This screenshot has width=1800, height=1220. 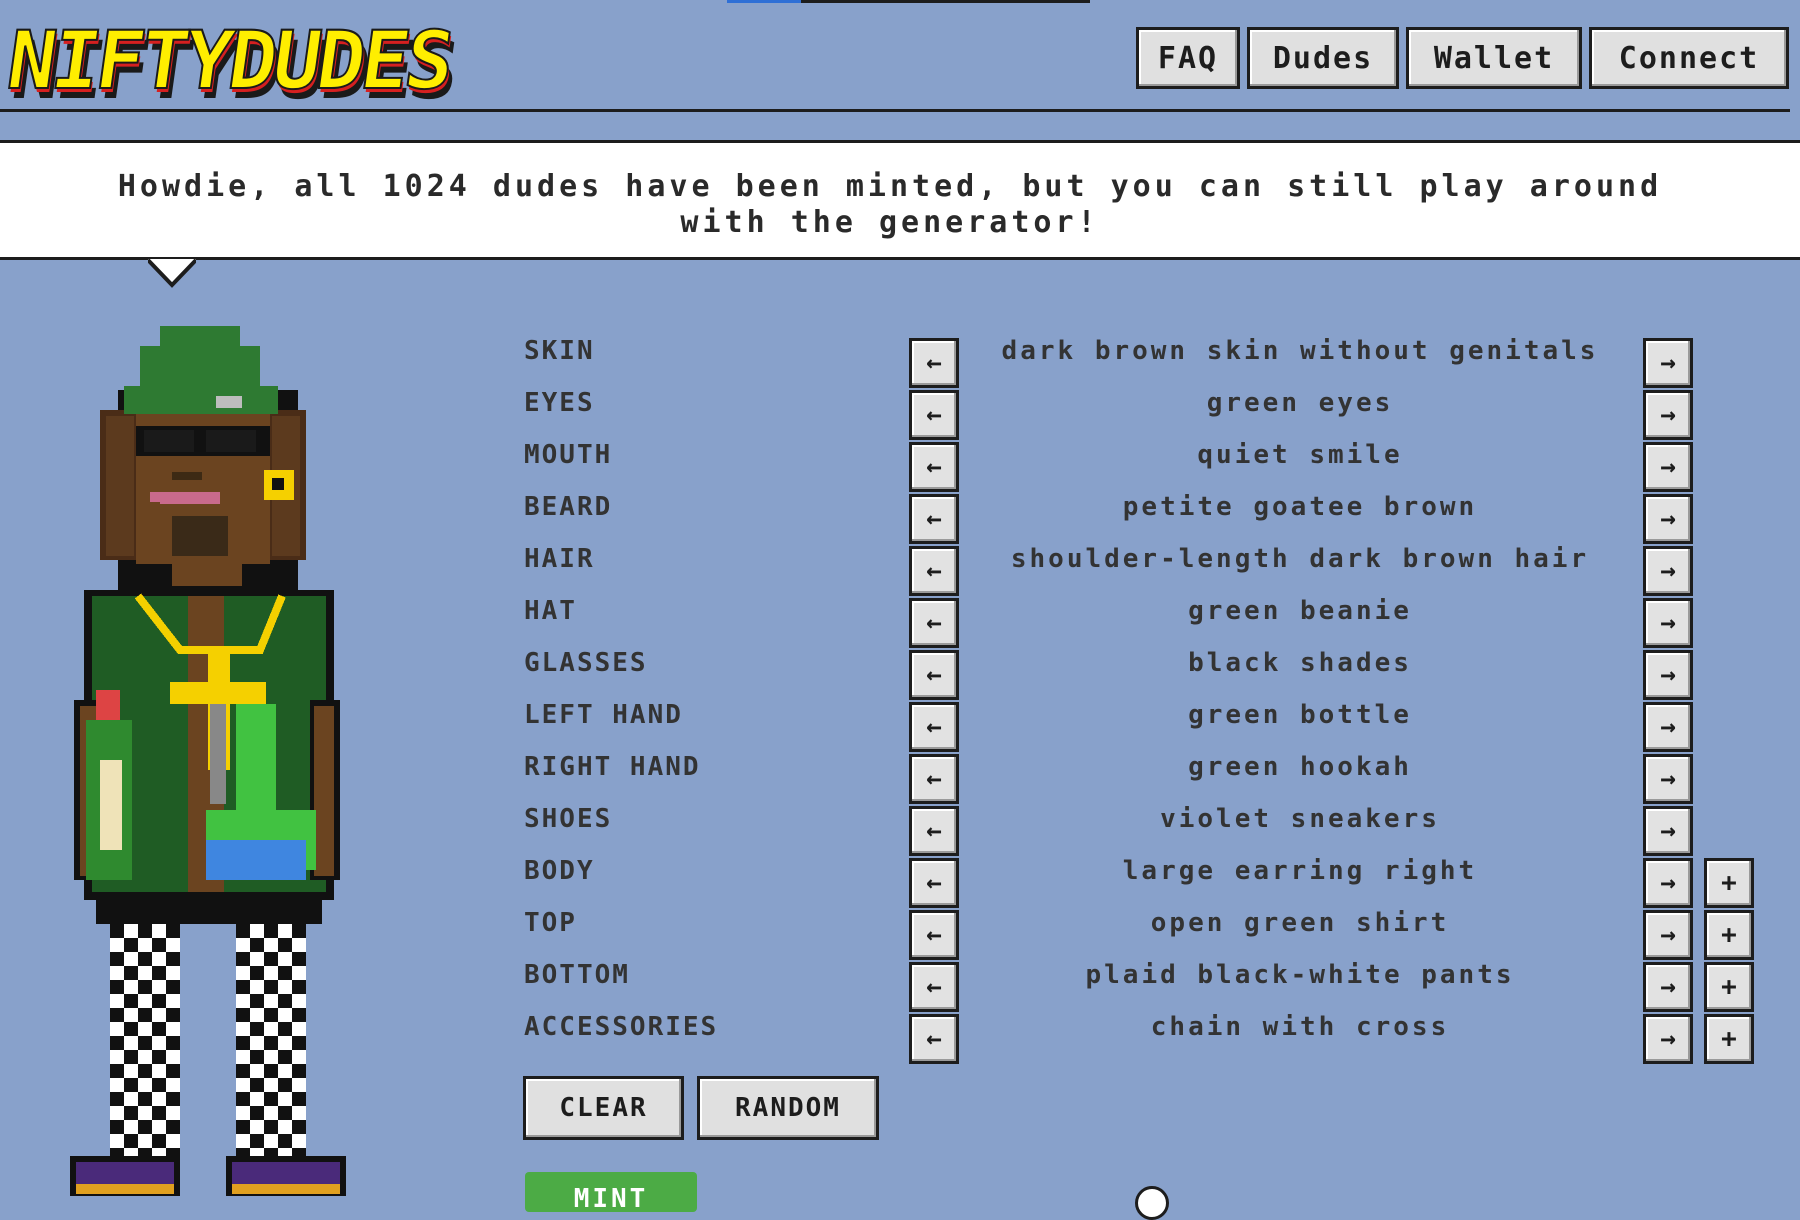 I want to click on eyes-prev-button: ←, so click(x=934, y=415).